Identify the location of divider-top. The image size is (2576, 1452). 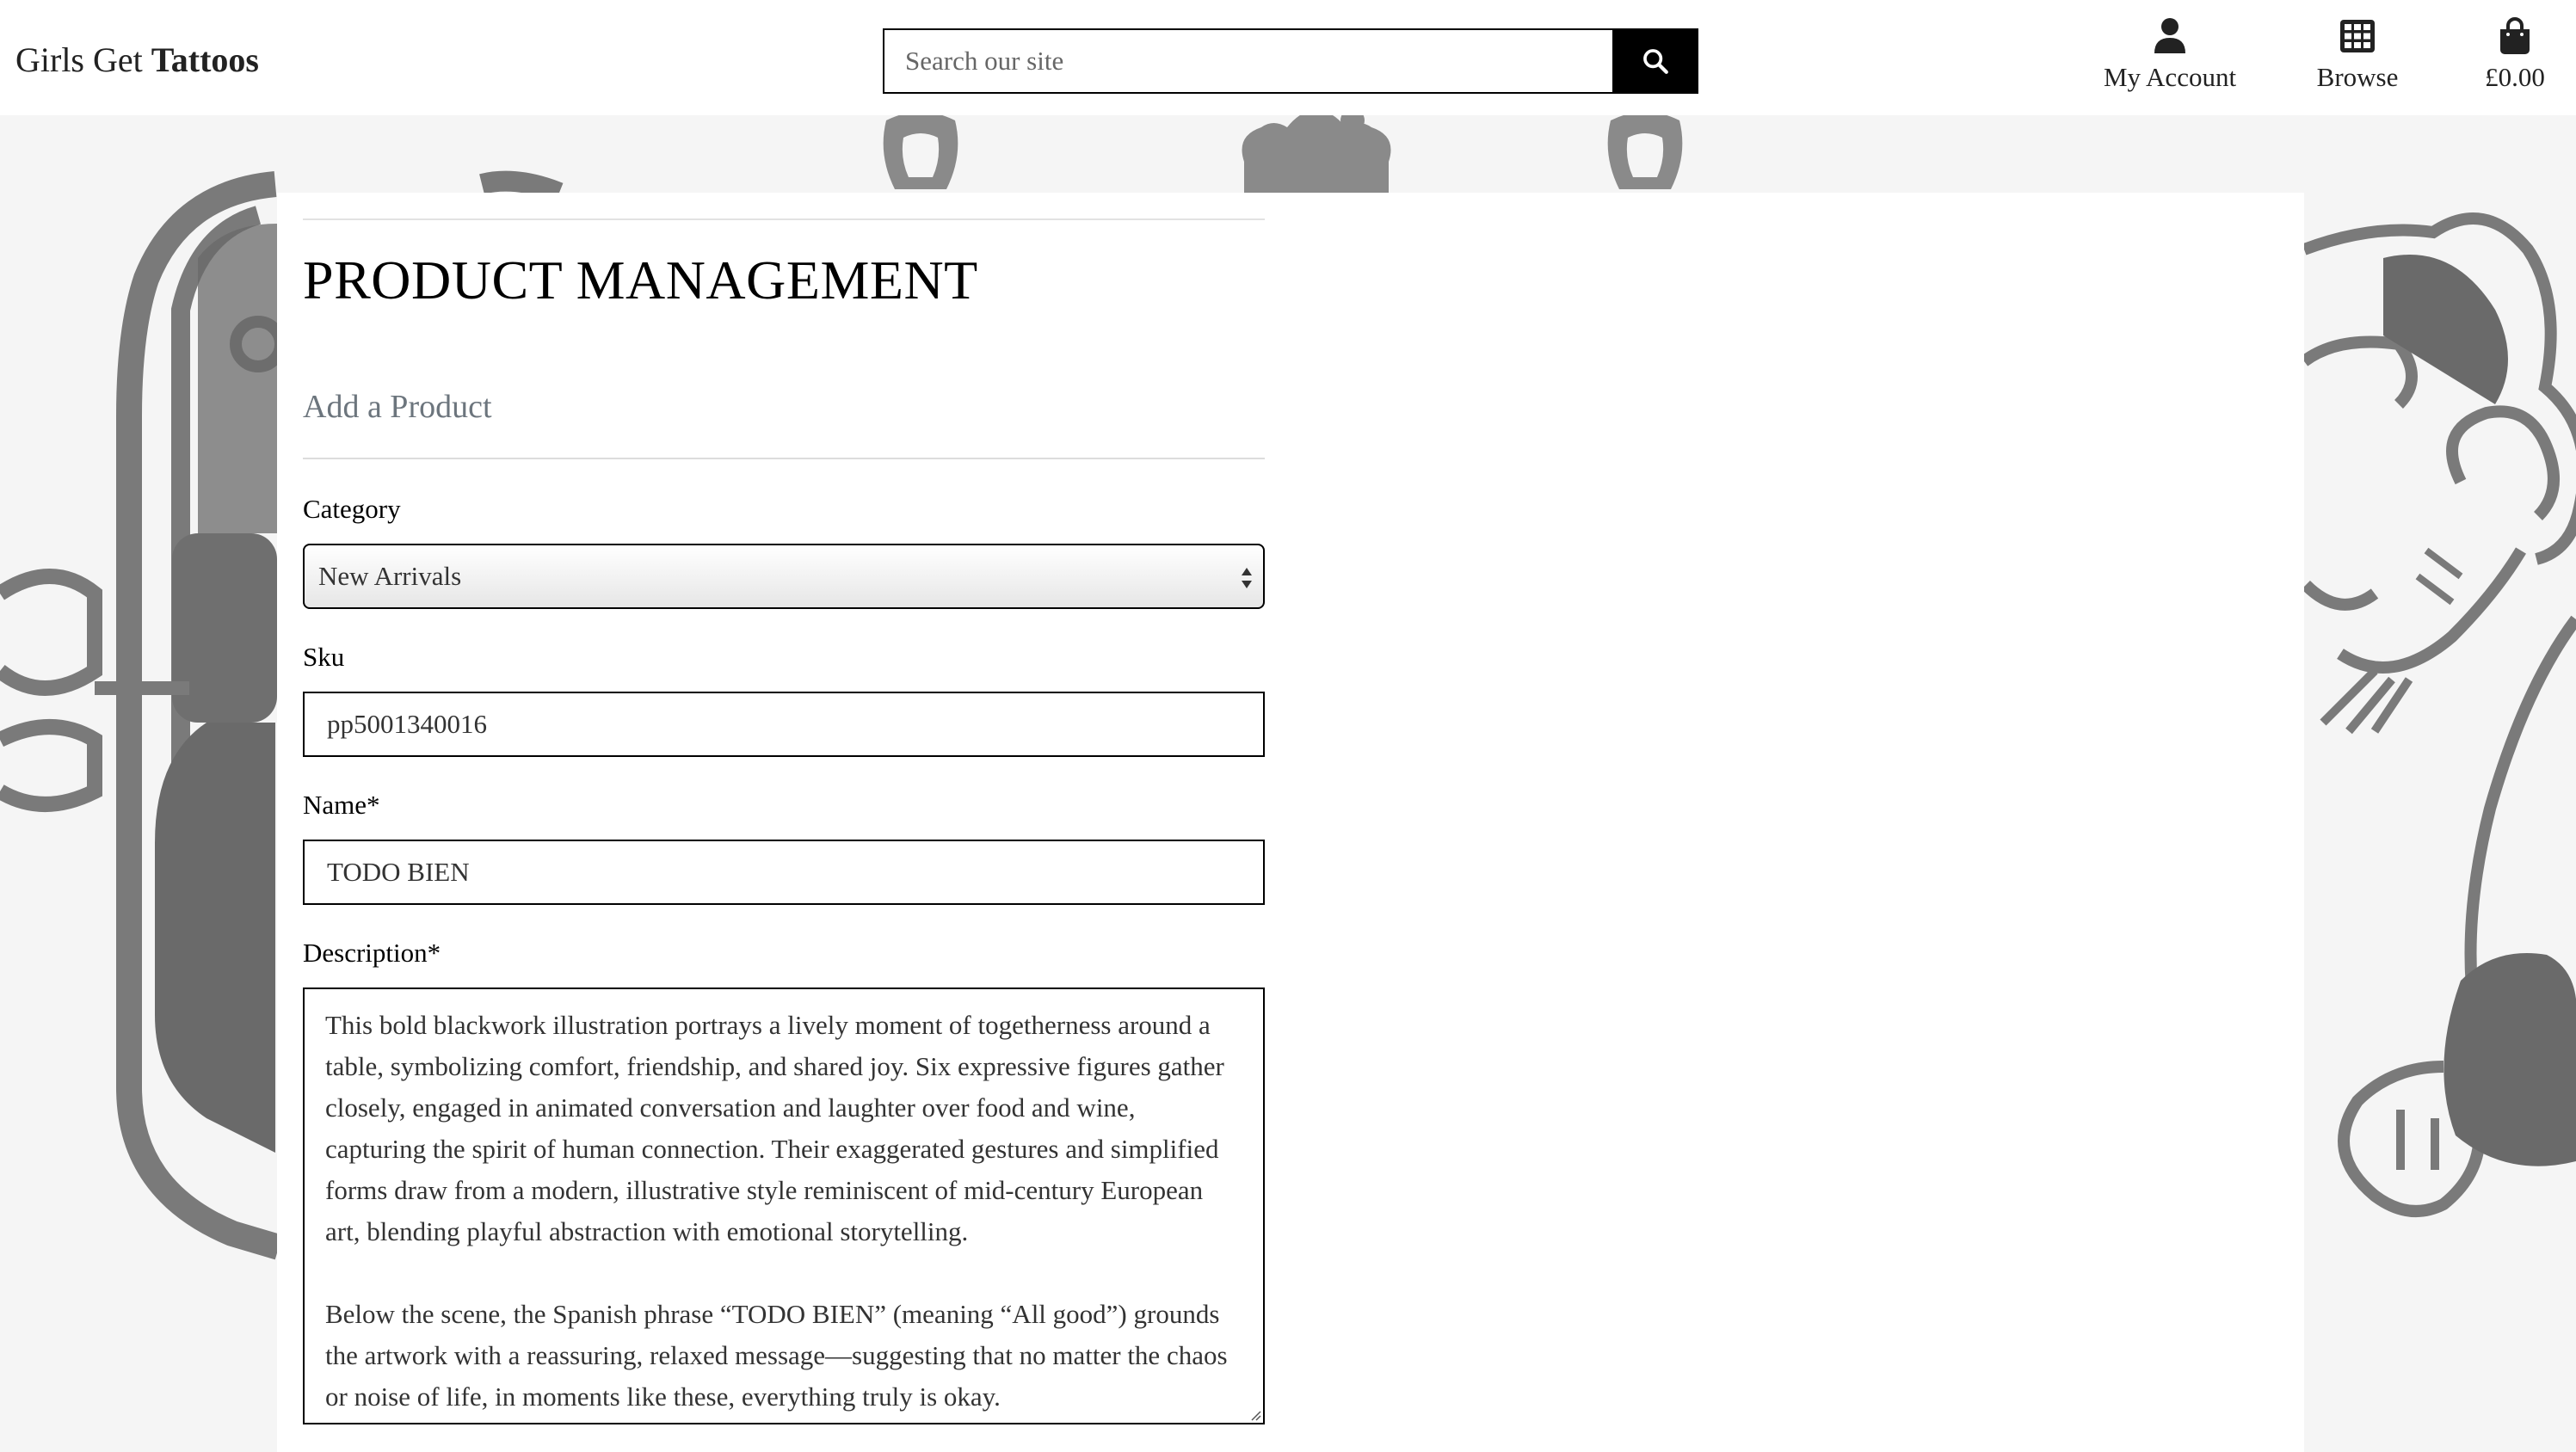
(784, 219).